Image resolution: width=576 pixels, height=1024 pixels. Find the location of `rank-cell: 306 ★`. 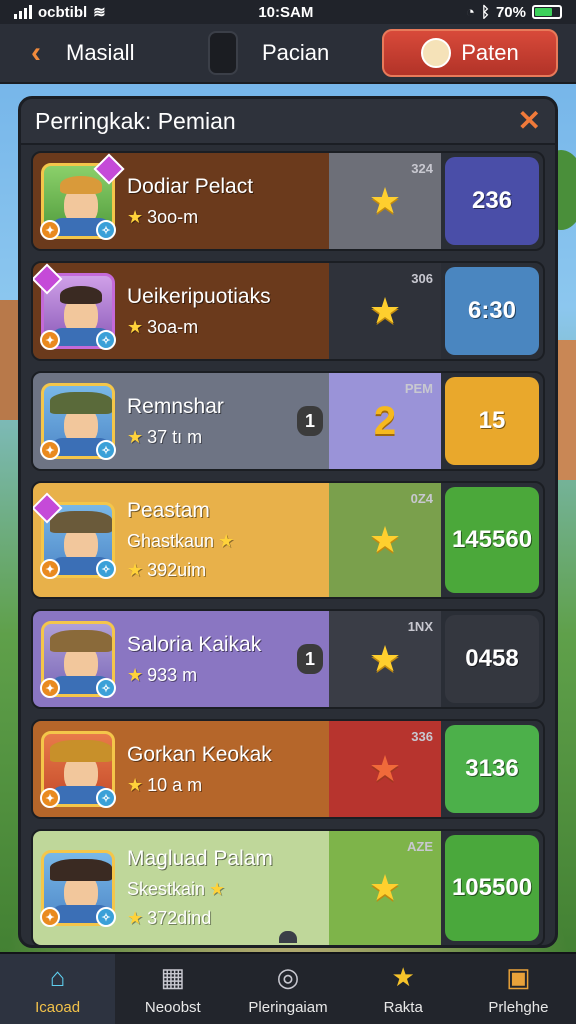

rank-cell: 306 ★ is located at coordinates (385, 311).